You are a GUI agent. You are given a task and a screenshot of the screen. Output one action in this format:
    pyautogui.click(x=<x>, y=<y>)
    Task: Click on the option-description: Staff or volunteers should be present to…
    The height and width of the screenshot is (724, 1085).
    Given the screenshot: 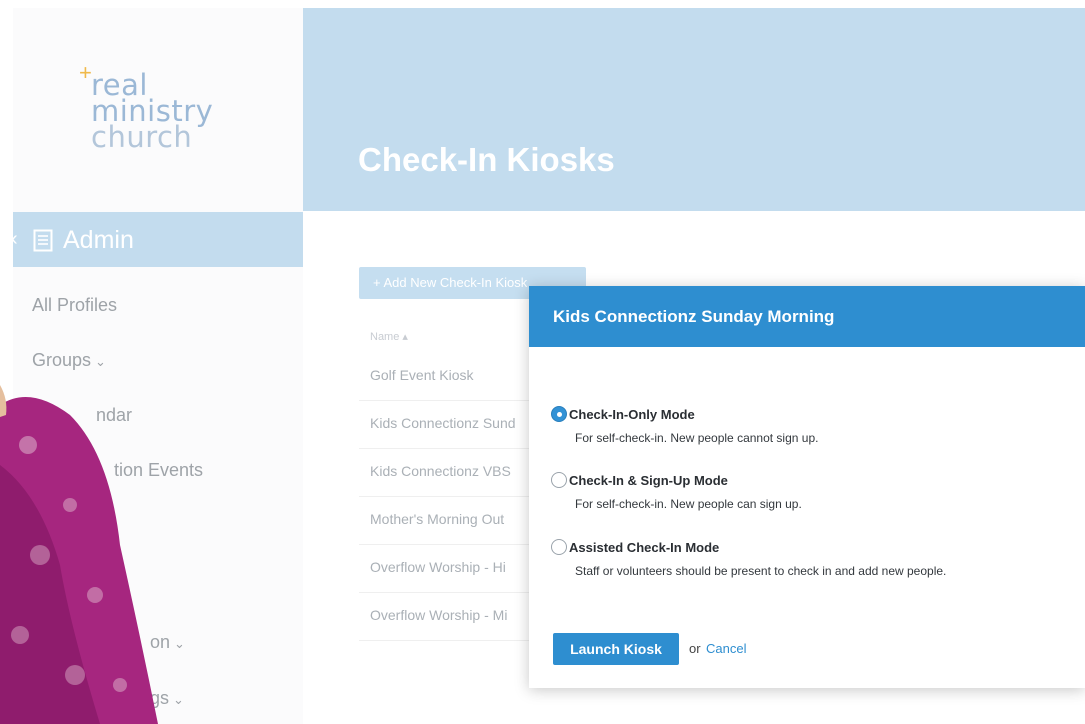 What is the action you would take?
    pyautogui.click(x=761, y=571)
    